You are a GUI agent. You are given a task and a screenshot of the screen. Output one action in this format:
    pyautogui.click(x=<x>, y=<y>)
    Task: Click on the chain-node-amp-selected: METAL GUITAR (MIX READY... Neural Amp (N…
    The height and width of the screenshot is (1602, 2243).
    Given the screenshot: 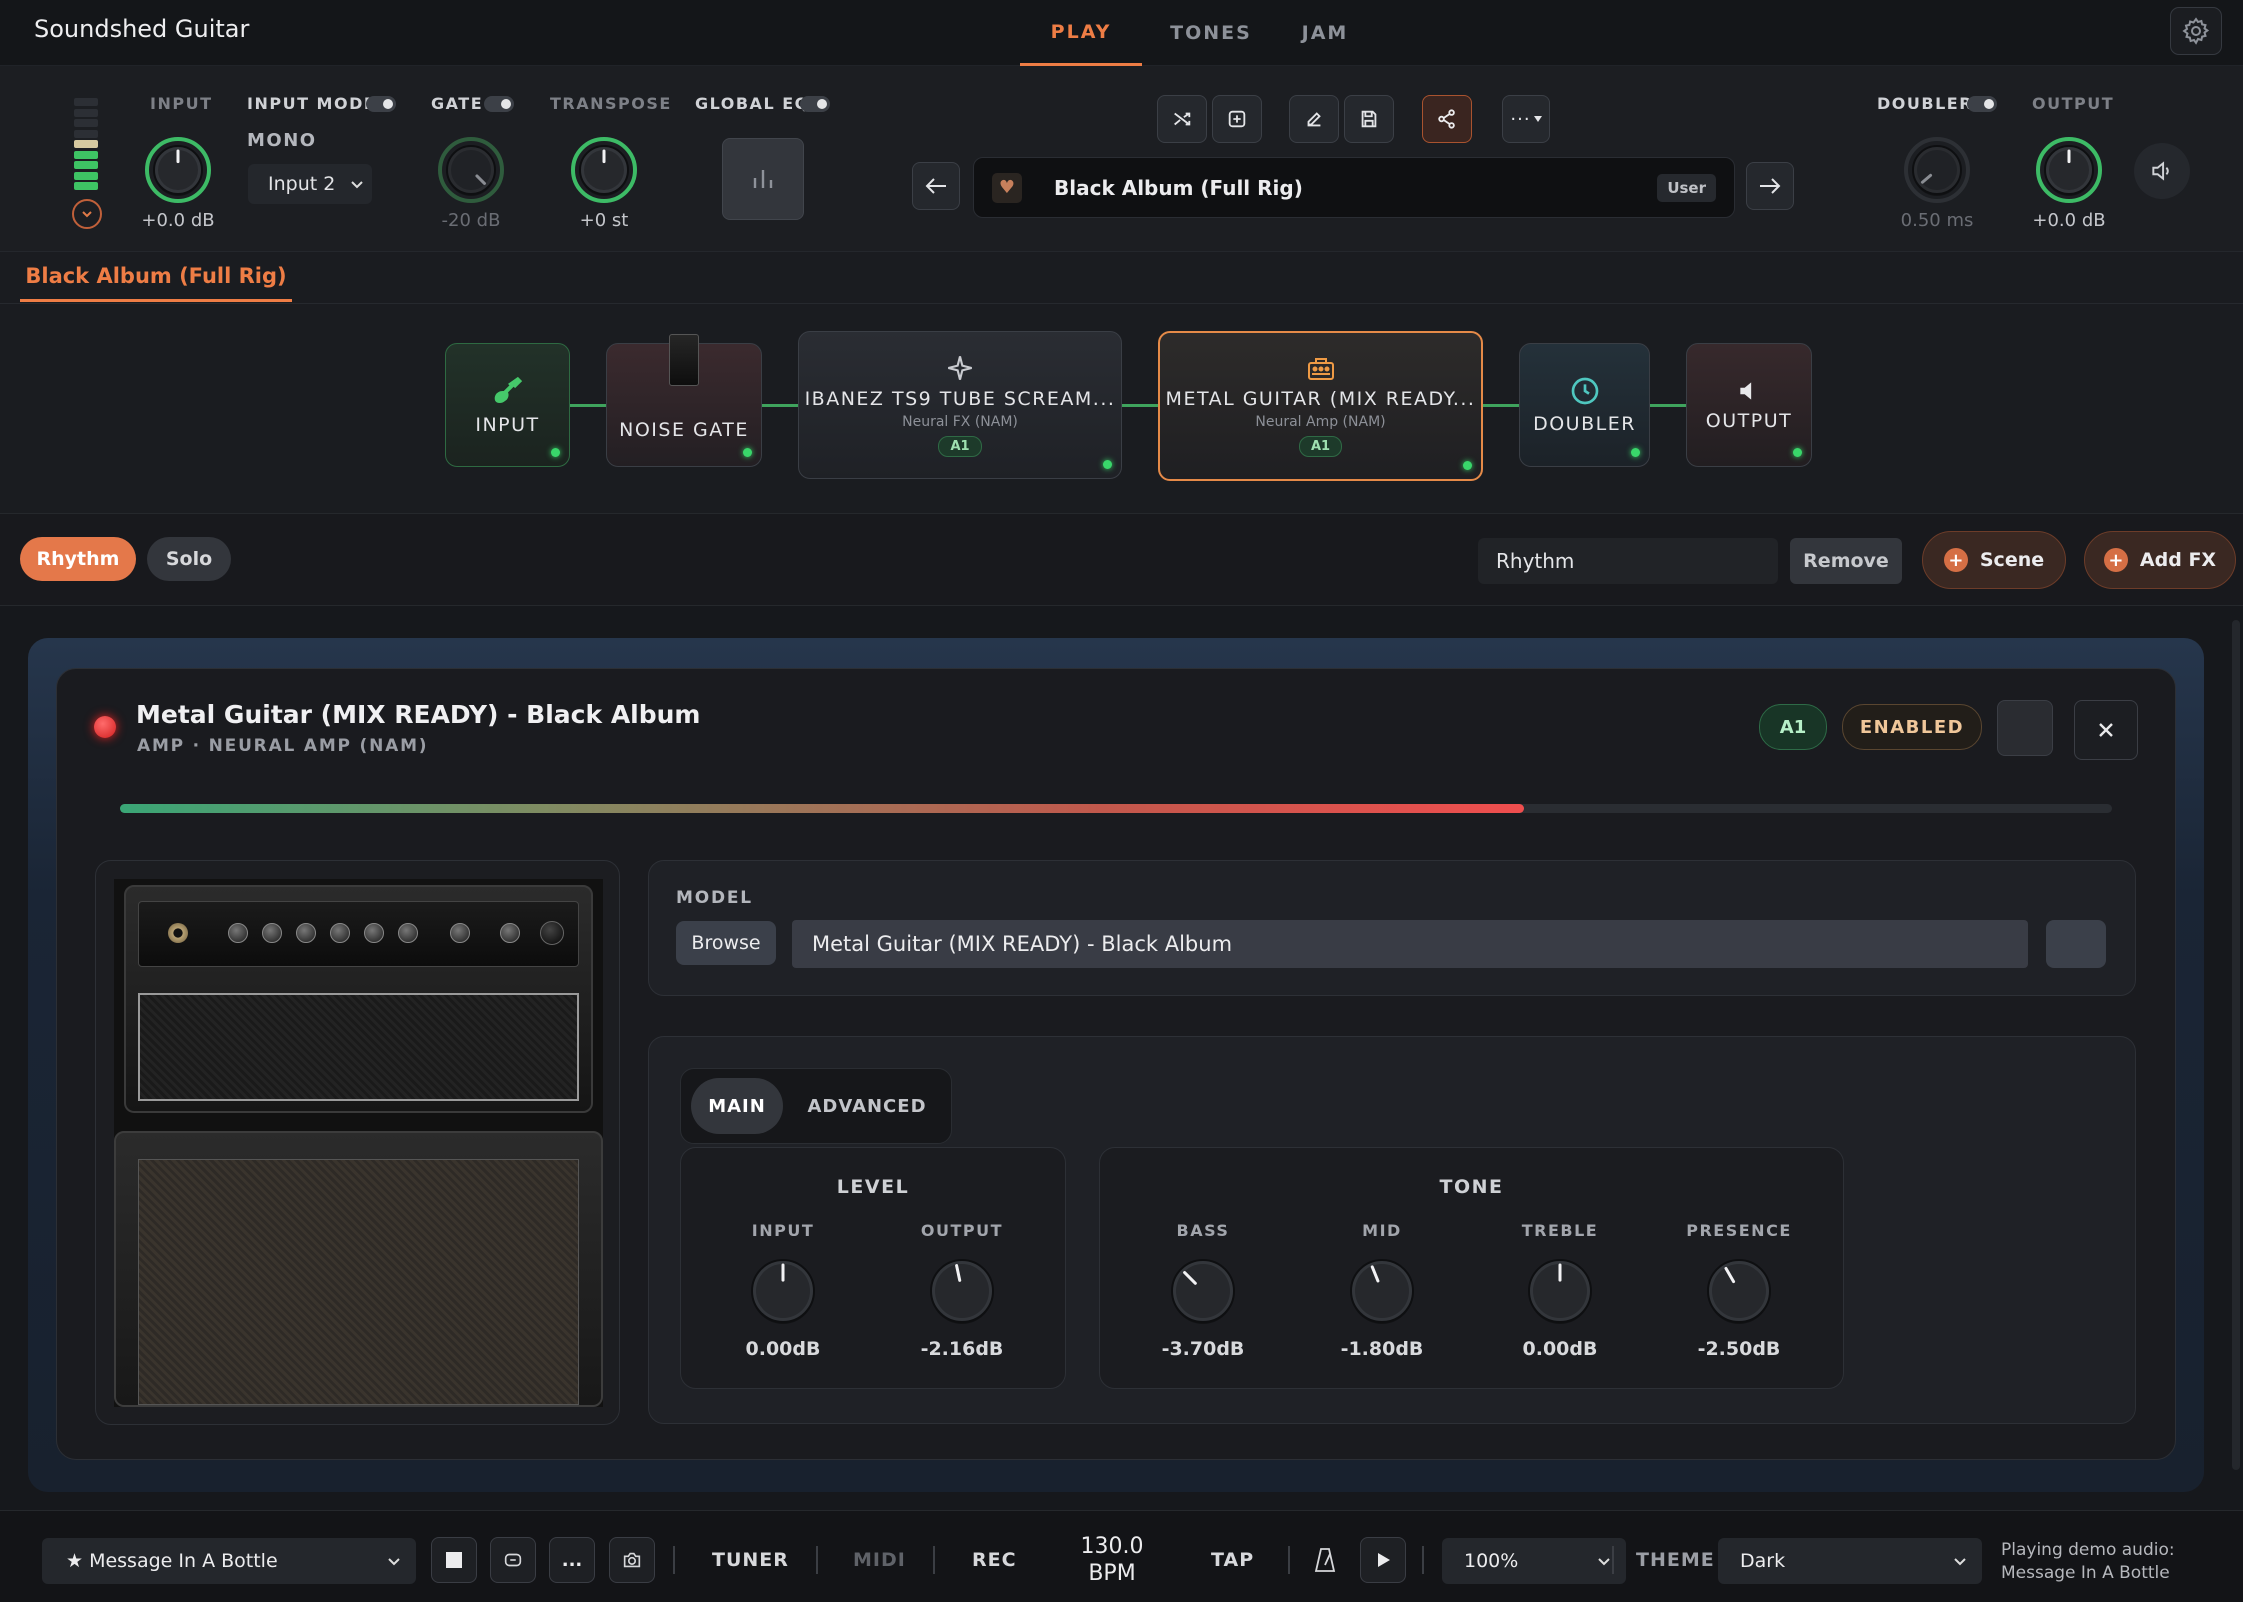 What is the action you would take?
    pyautogui.click(x=1320, y=406)
    